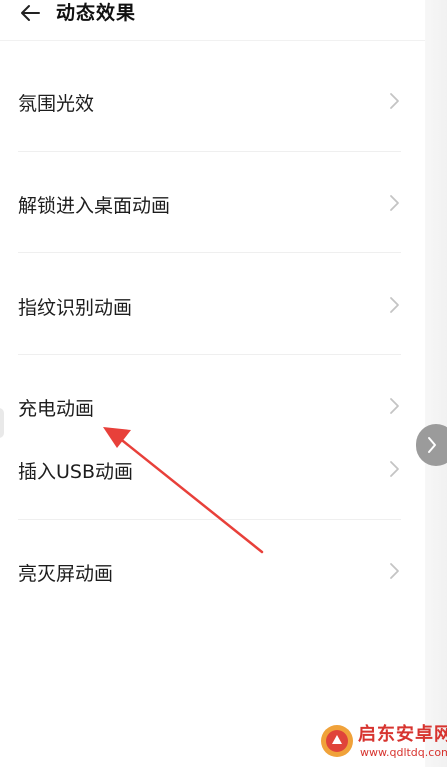  Describe the element at coordinates (337, 741) in the screenshot. I see `watermark-logo-icon` at that location.